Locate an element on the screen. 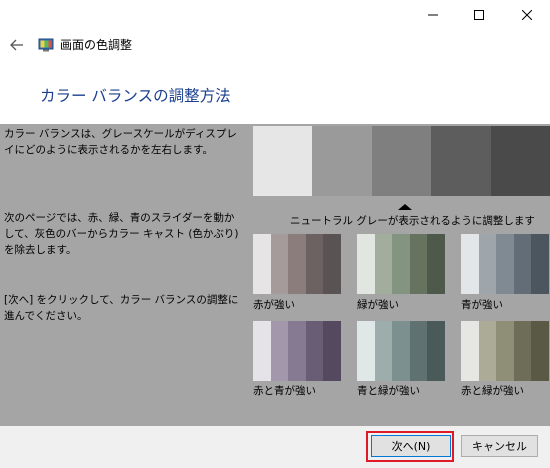  swatch-green-strong is located at coordinates (401, 264).